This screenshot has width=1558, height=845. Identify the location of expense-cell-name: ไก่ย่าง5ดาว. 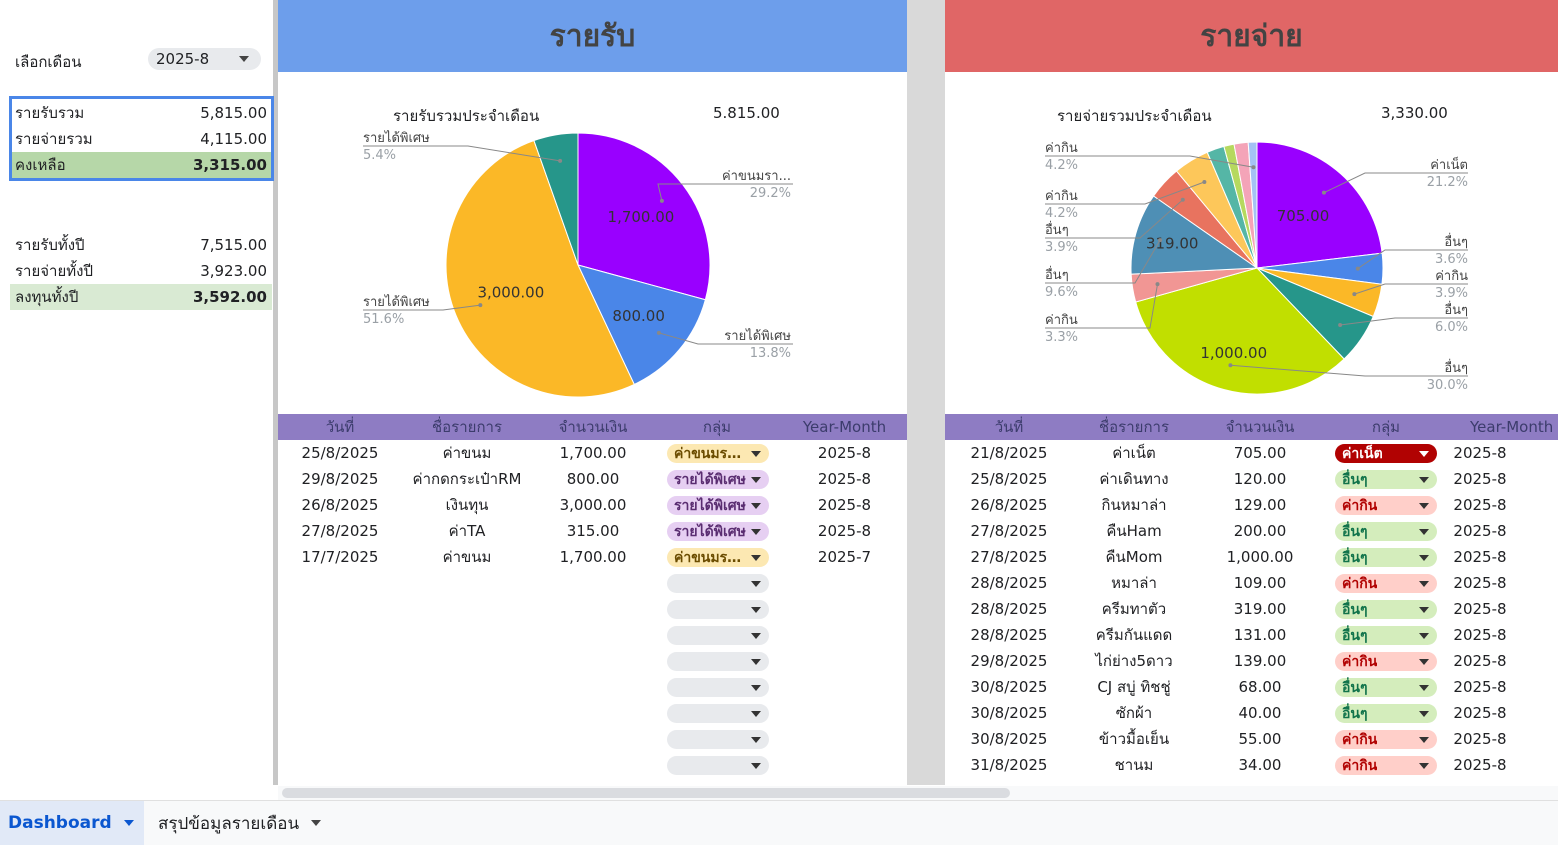
(1134, 661).